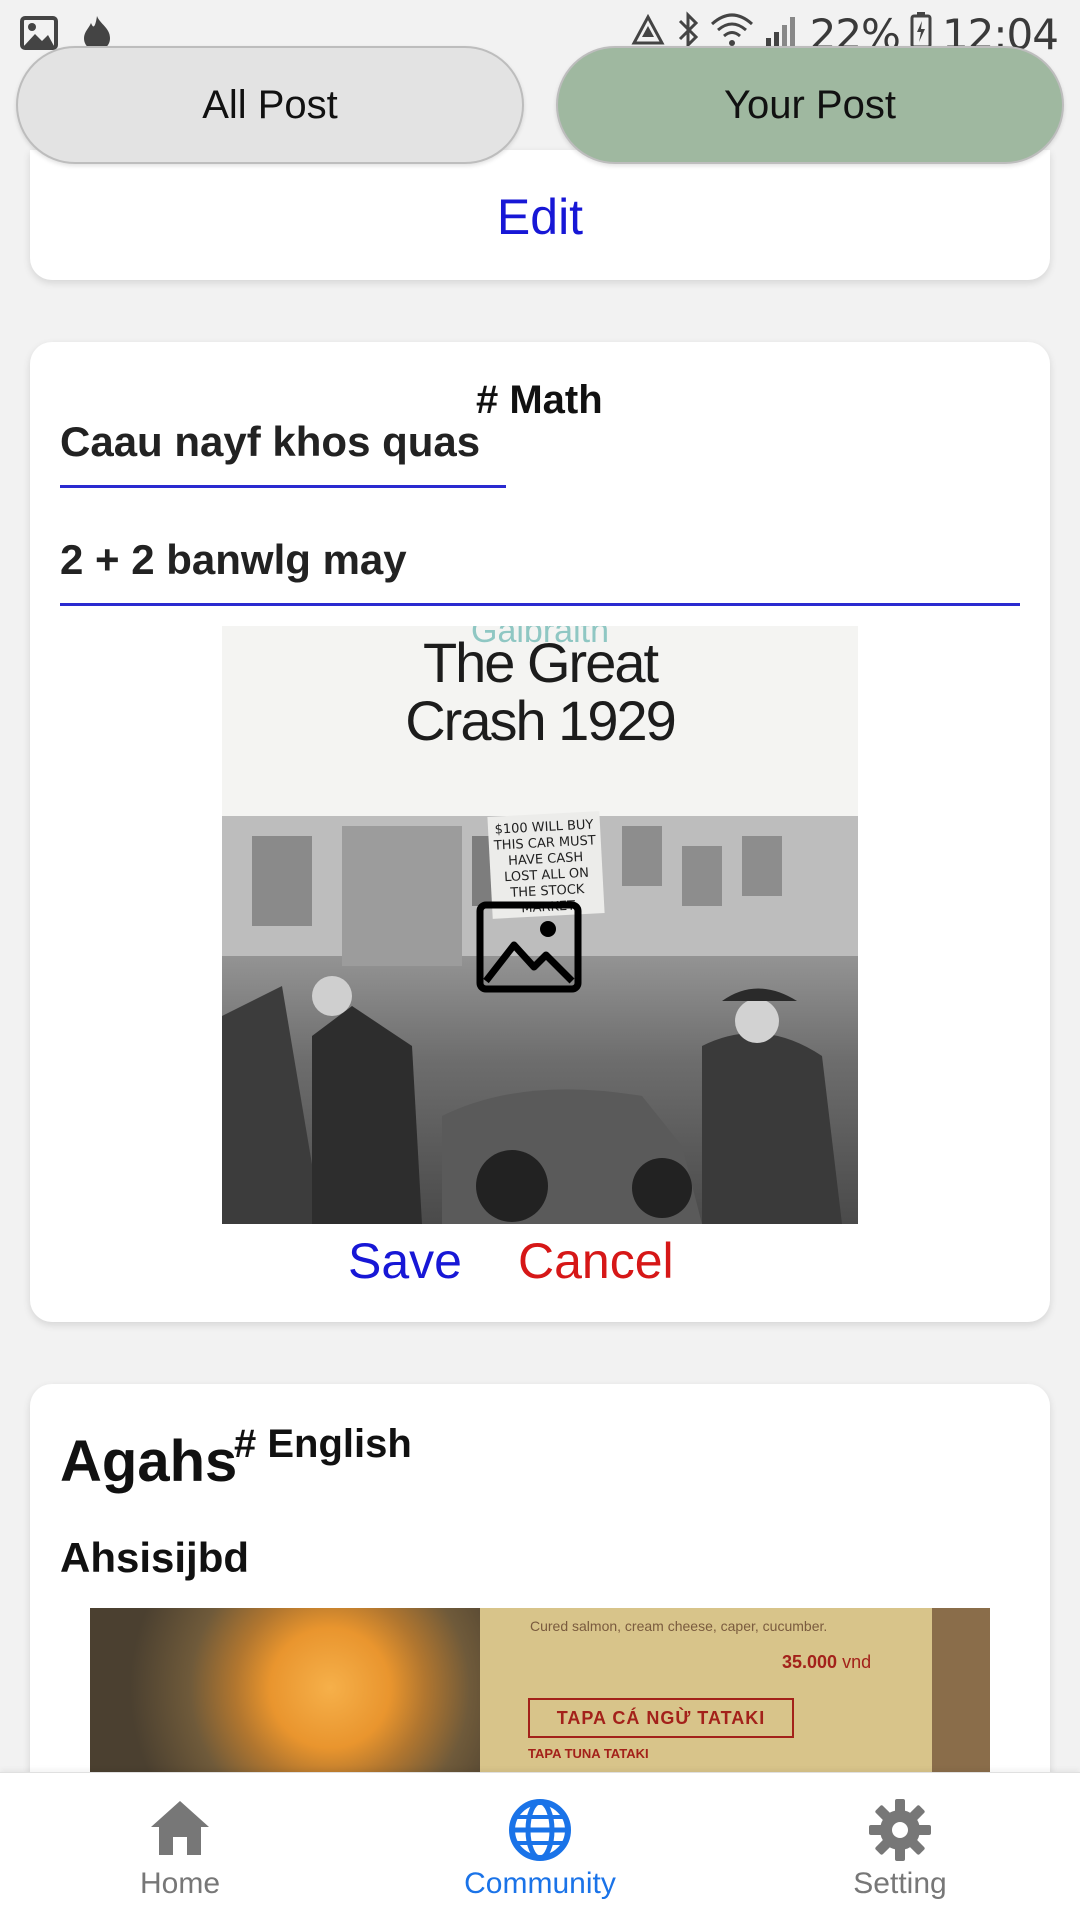  I want to click on book-cover-top: Galbraith The Great Crash 1929, so click(540, 721).